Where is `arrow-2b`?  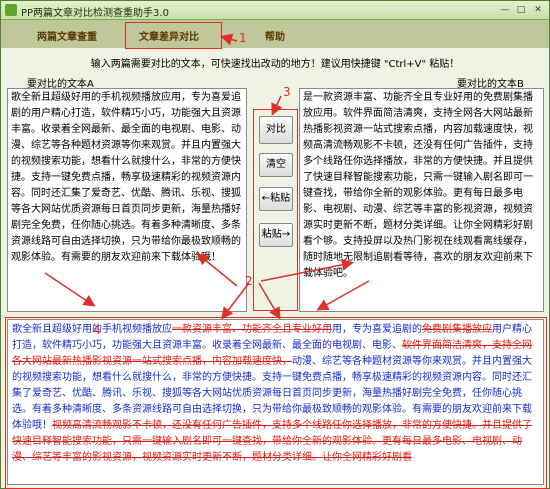
arrow-2b is located at coordinates (235, 301).